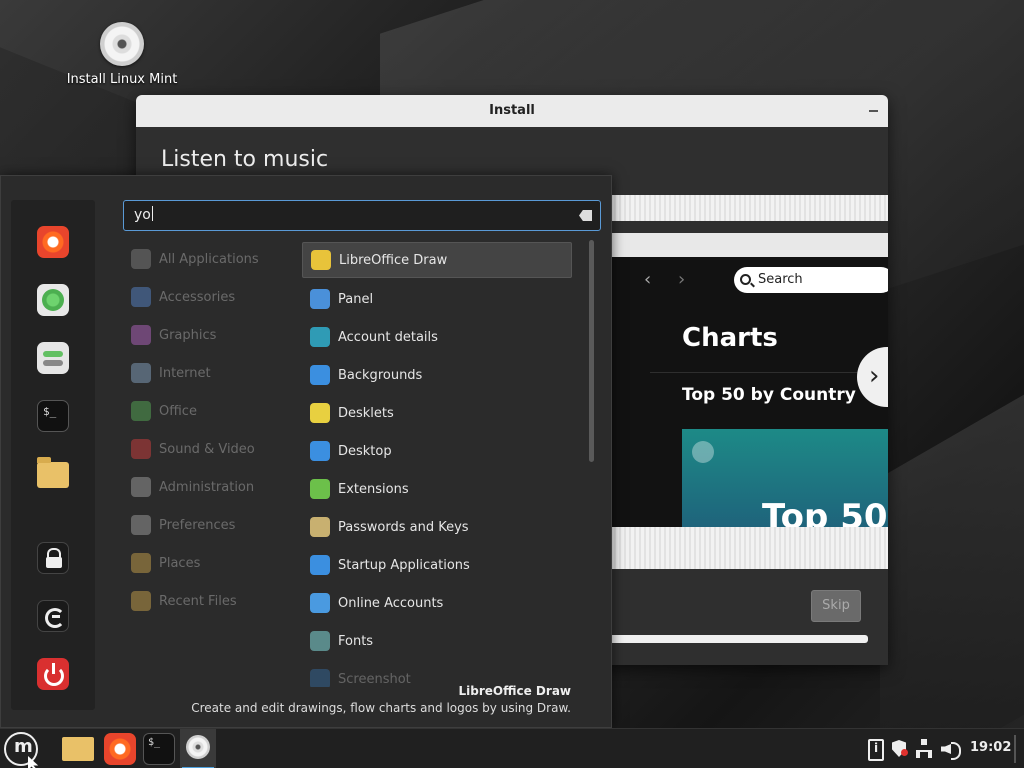 The height and width of the screenshot is (768, 1024). Describe the element at coordinates (924, 749) in the screenshot. I see `network-icon` at that location.